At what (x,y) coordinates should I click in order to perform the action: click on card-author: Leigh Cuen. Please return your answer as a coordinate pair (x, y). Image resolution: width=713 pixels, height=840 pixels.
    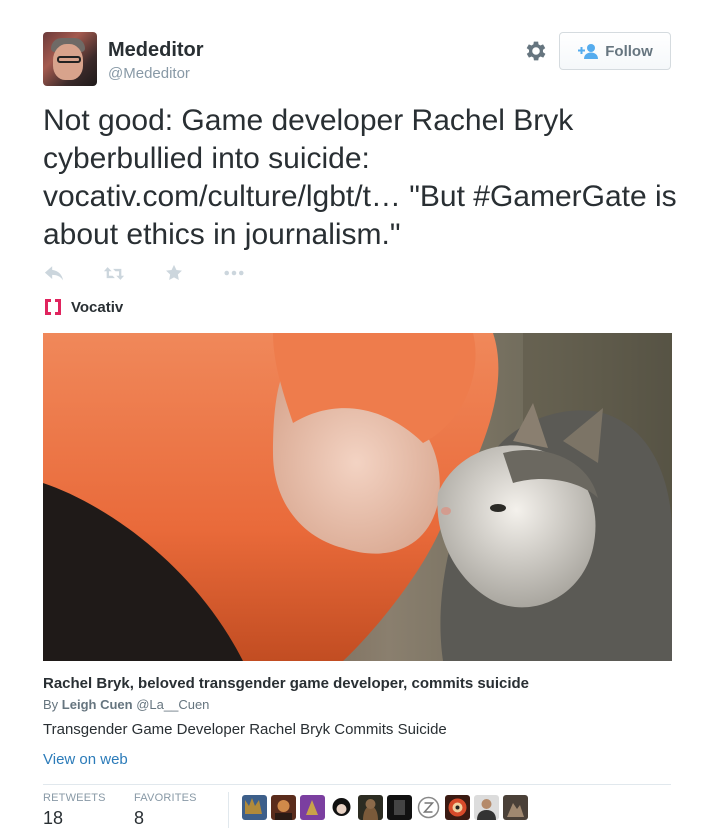
    Looking at the image, I should click on (97, 704).